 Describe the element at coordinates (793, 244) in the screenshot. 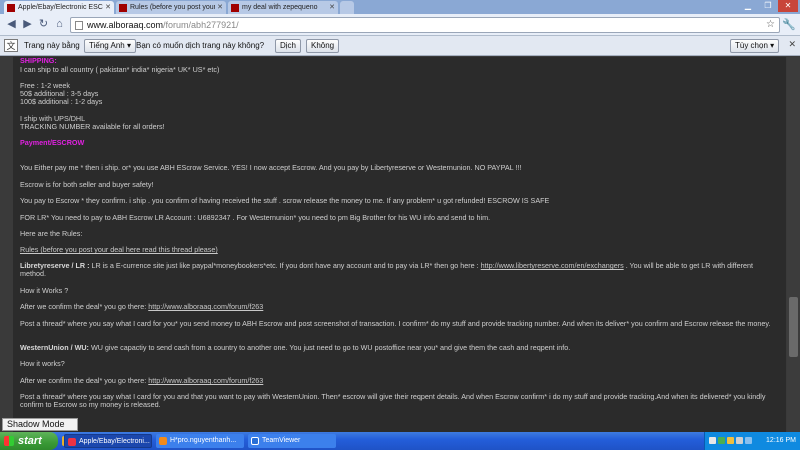

I see `page-scrollbar` at that location.